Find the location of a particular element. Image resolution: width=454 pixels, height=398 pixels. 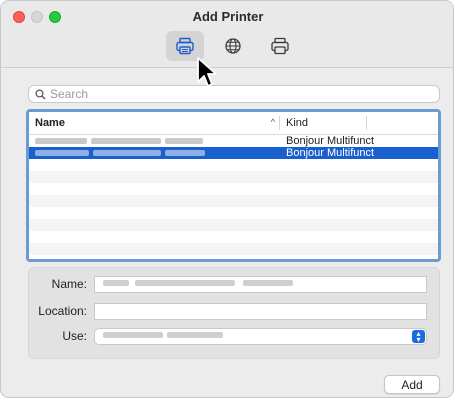

location-field is located at coordinates (260, 311).